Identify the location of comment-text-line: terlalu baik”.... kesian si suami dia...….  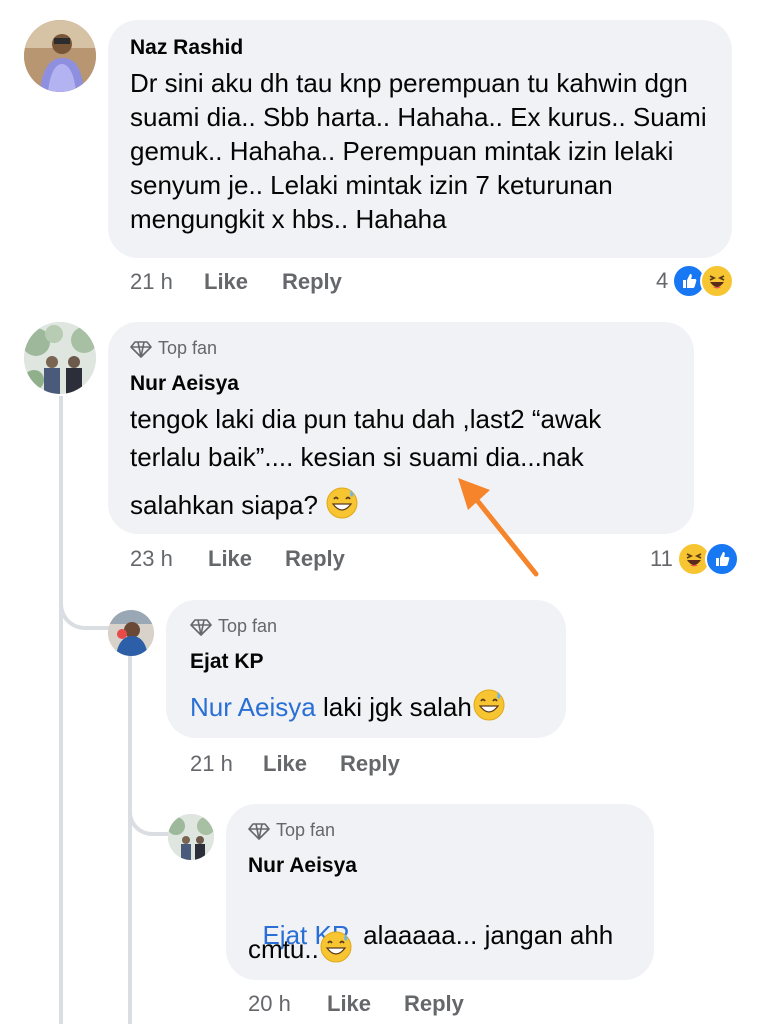
(357, 457).